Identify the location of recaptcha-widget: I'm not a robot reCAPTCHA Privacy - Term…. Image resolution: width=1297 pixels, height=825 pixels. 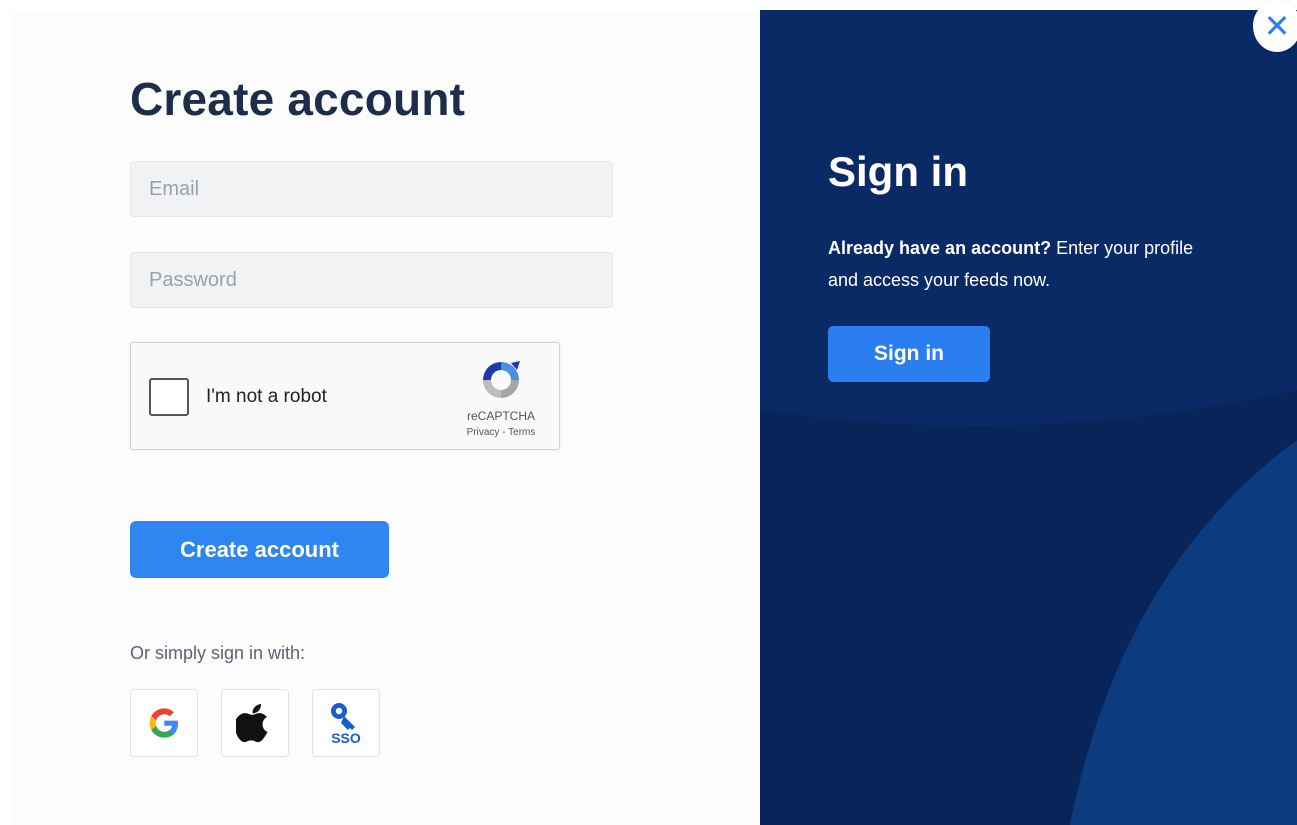
(345, 396).